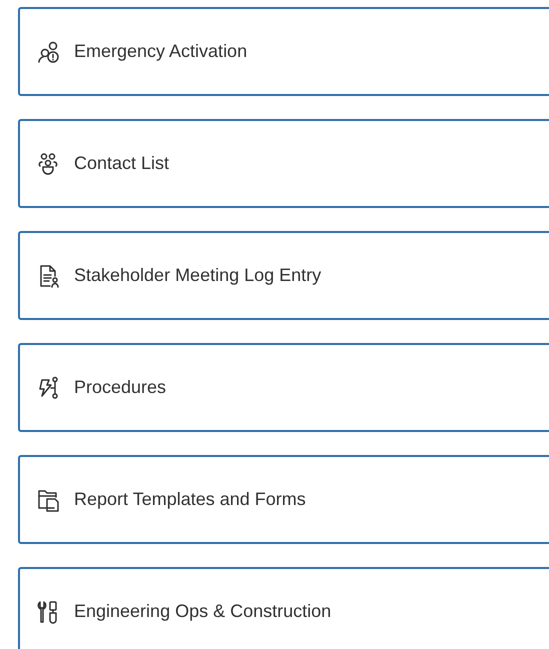  Describe the element at coordinates (283, 51) in the screenshot. I see `menu-tile: Emergency Activation` at that location.